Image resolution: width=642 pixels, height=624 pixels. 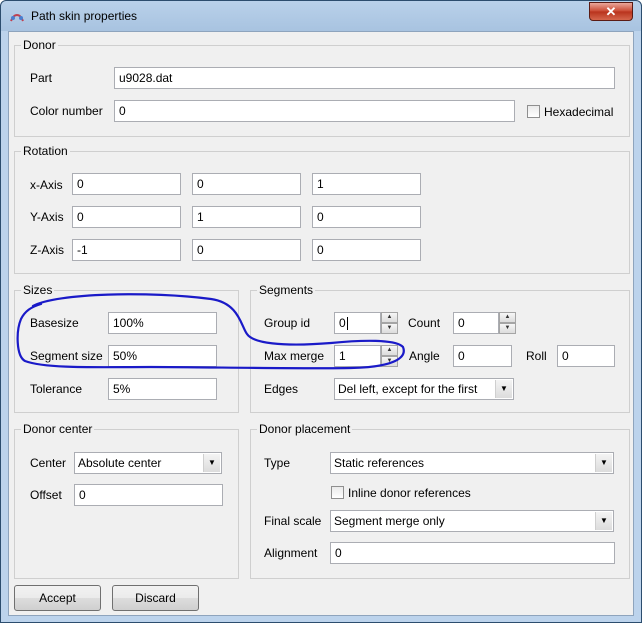 I want to click on segment-size-input: 50%, so click(x=162, y=356).